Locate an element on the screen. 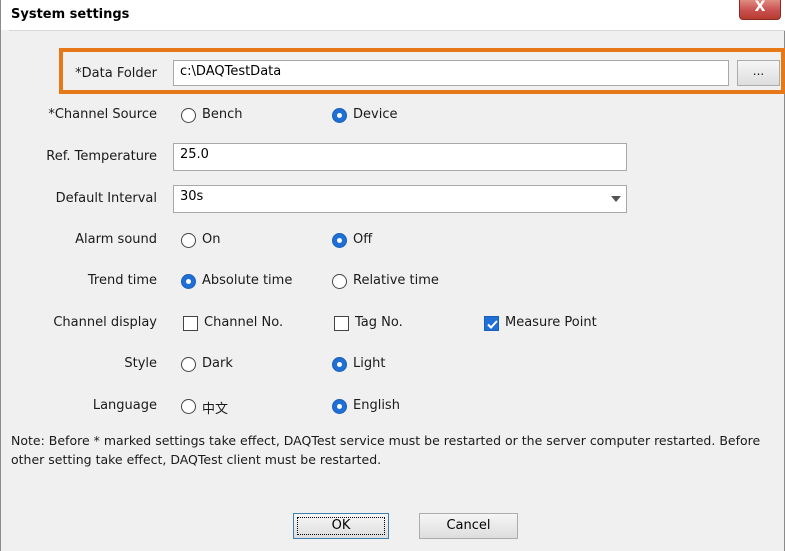  cancel-button: Cancel is located at coordinates (468, 526).